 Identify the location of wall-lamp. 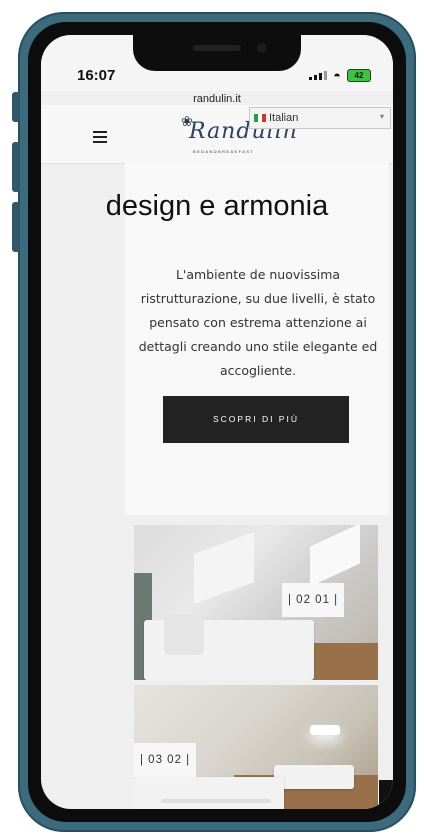
(325, 730).